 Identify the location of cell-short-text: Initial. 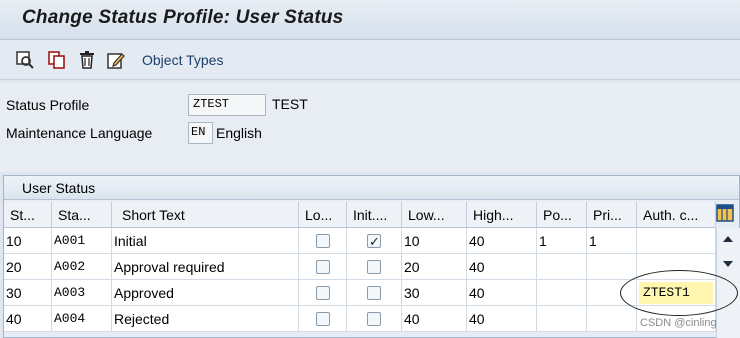
(205, 241).